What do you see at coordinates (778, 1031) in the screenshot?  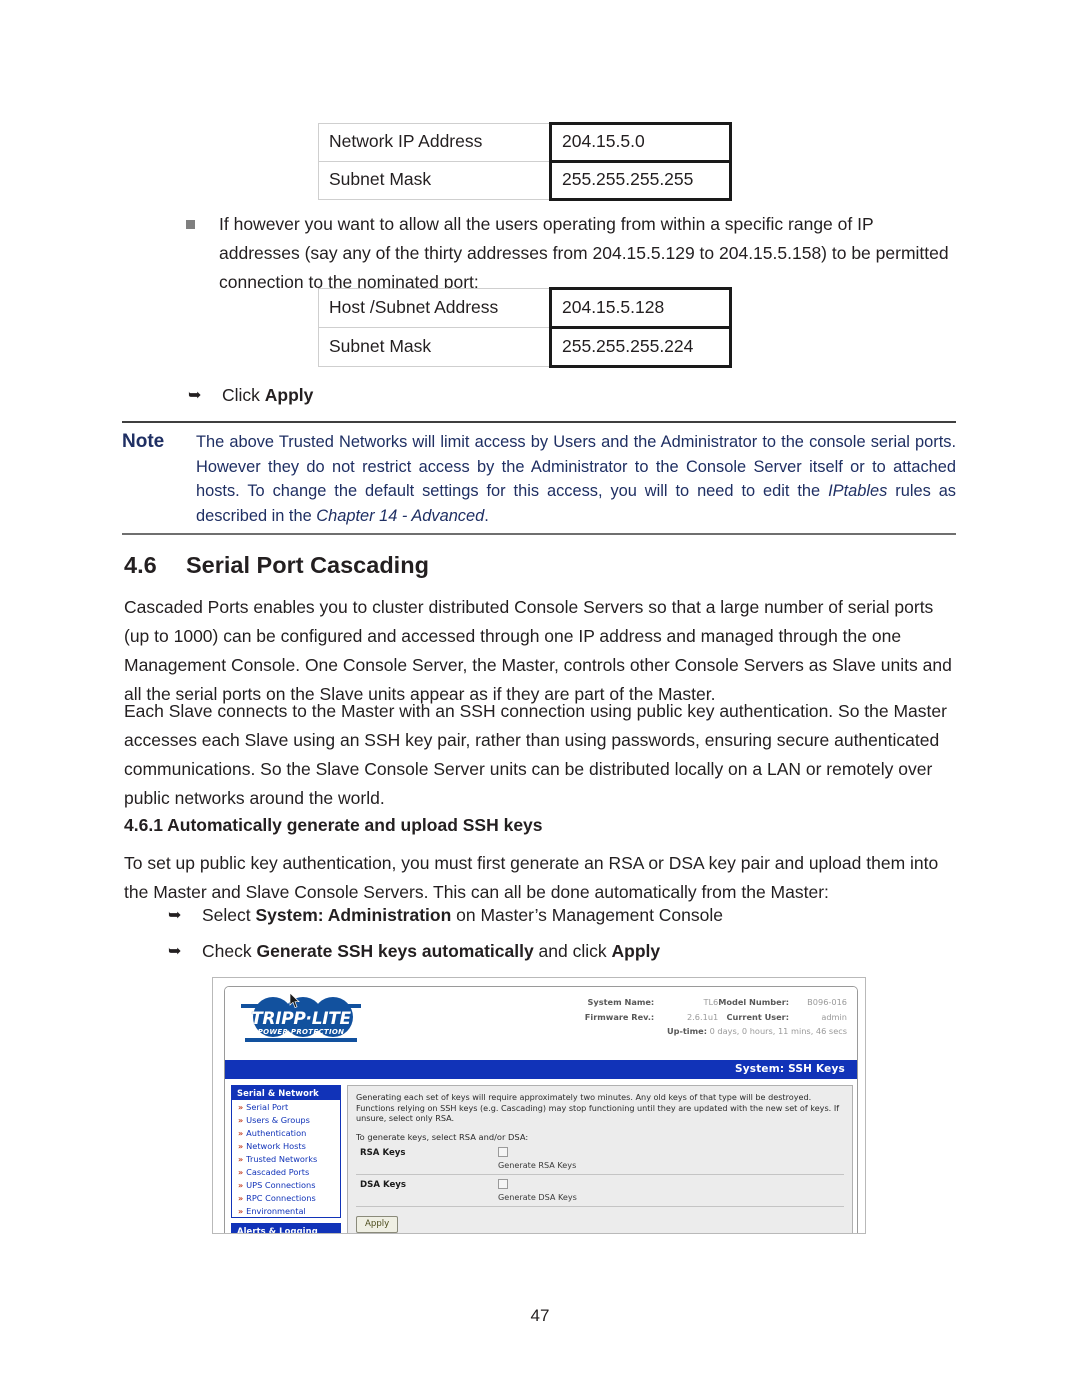 I see `uptime-value: 0 days, 0 hours, 11 mins, 46 secs` at bounding box center [778, 1031].